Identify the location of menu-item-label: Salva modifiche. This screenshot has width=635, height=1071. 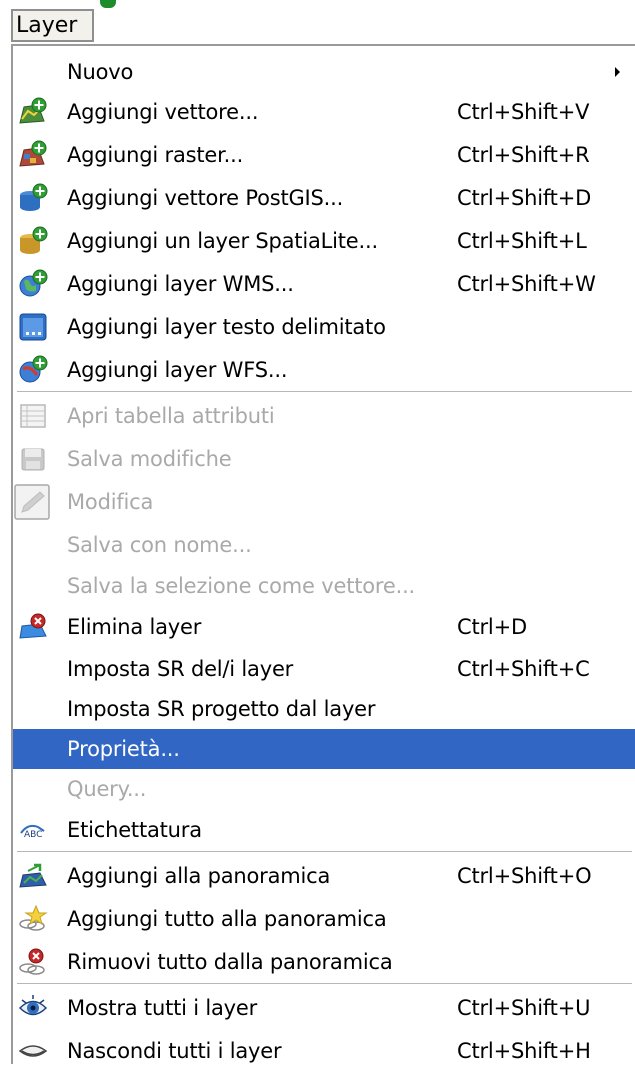
(149, 459).